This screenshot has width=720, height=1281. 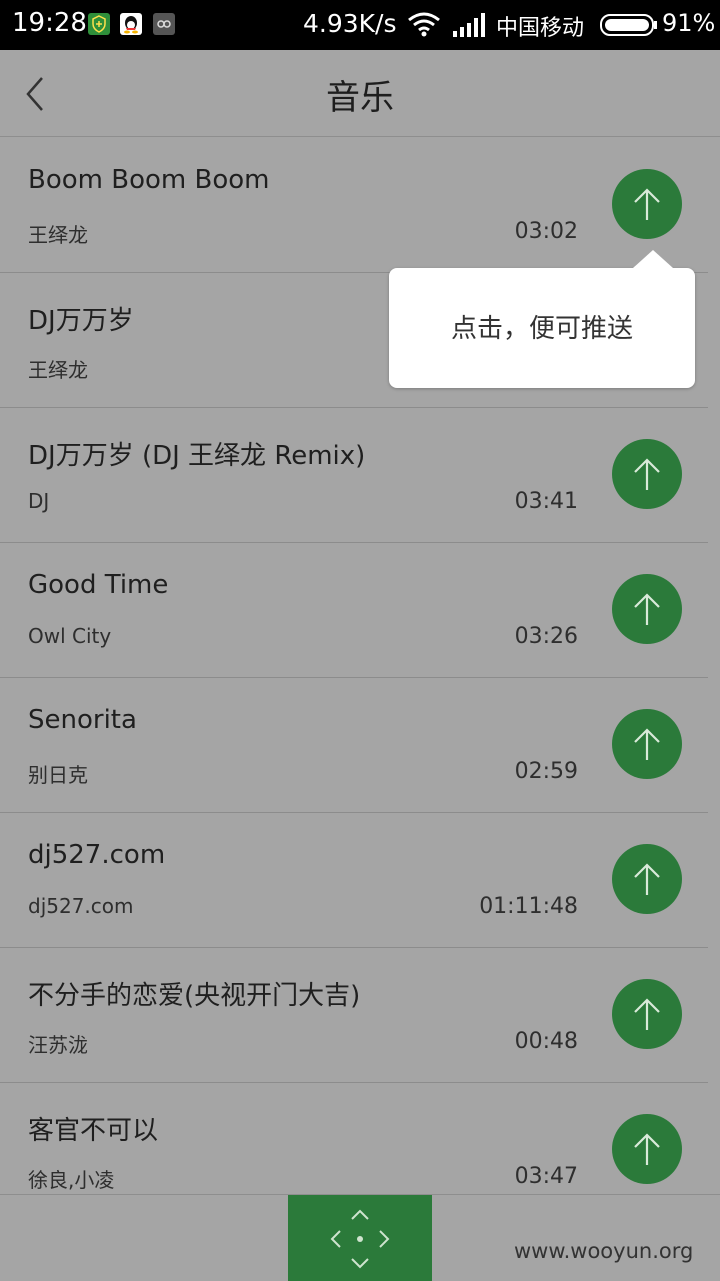 I want to click on song-artist: DJ, so click(x=39, y=501).